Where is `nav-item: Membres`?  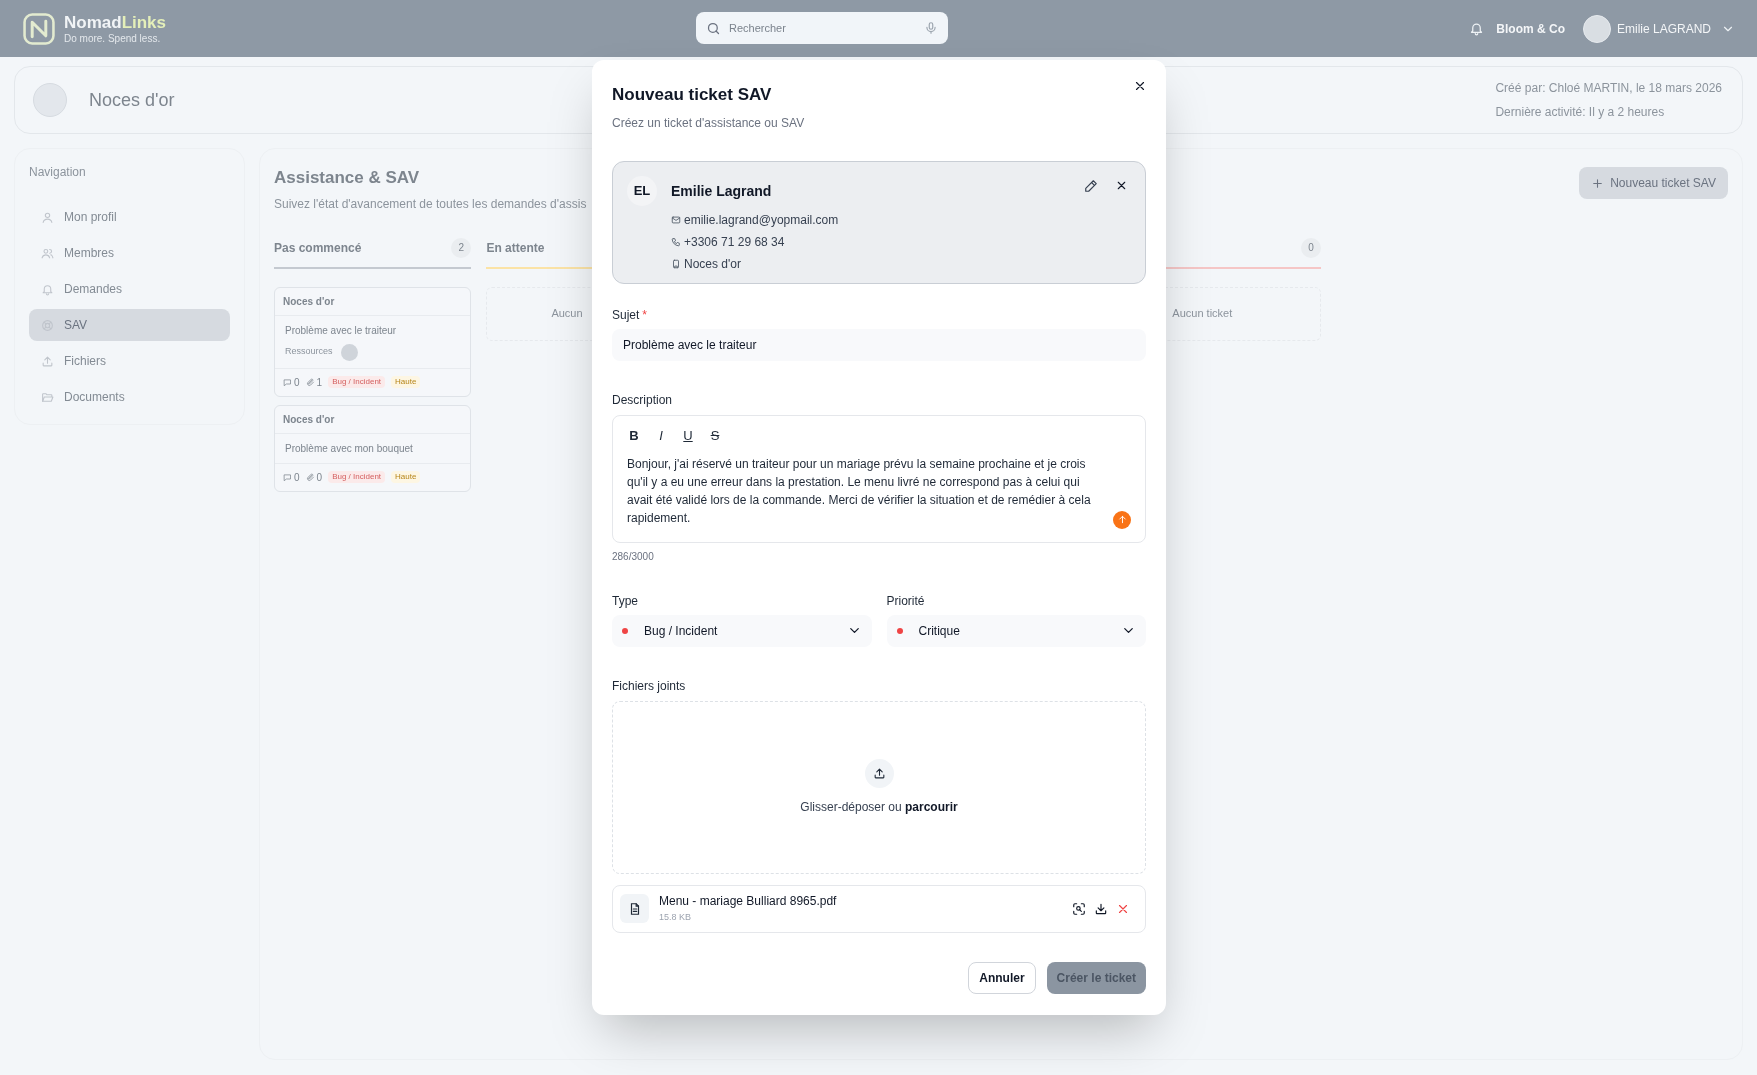
nav-item: Membres is located at coordinates (129, 253).